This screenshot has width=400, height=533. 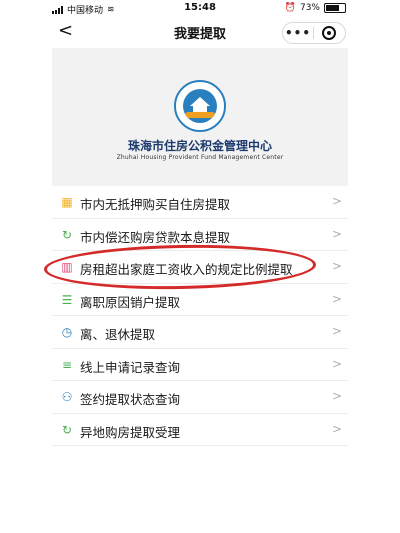 What do you see at coordinates (200, 430) in the screenshot?
I see `menu-item-out-of-town-purchase: ↻ 异地购房提取受理 >` at bounding box center [200, 430].